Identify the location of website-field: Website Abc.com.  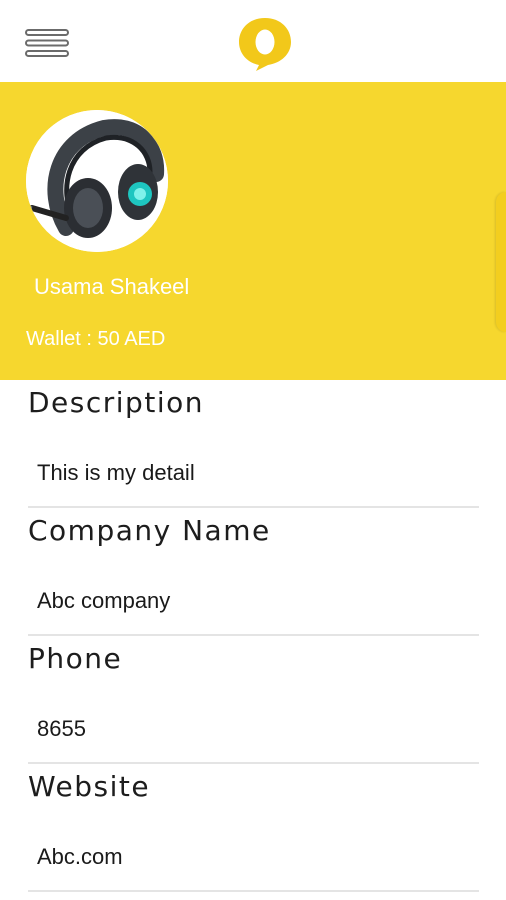
(253, 828).